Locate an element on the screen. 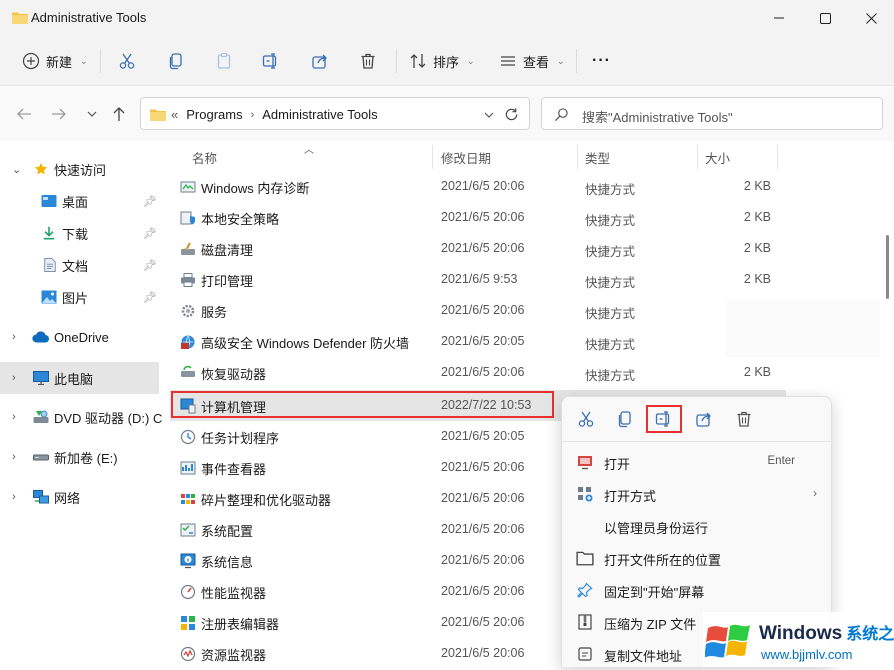  sidebar-item-network: › 网络 is located at coordinates (81, 497).